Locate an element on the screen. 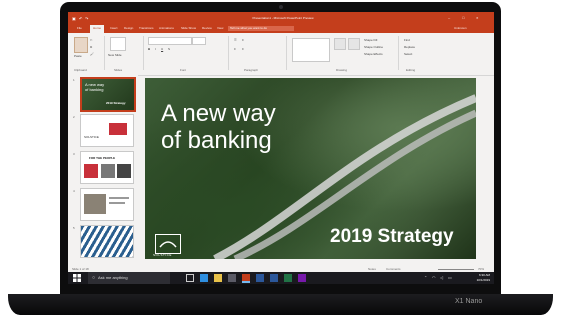  webcam is located at coordinates (281, 7).